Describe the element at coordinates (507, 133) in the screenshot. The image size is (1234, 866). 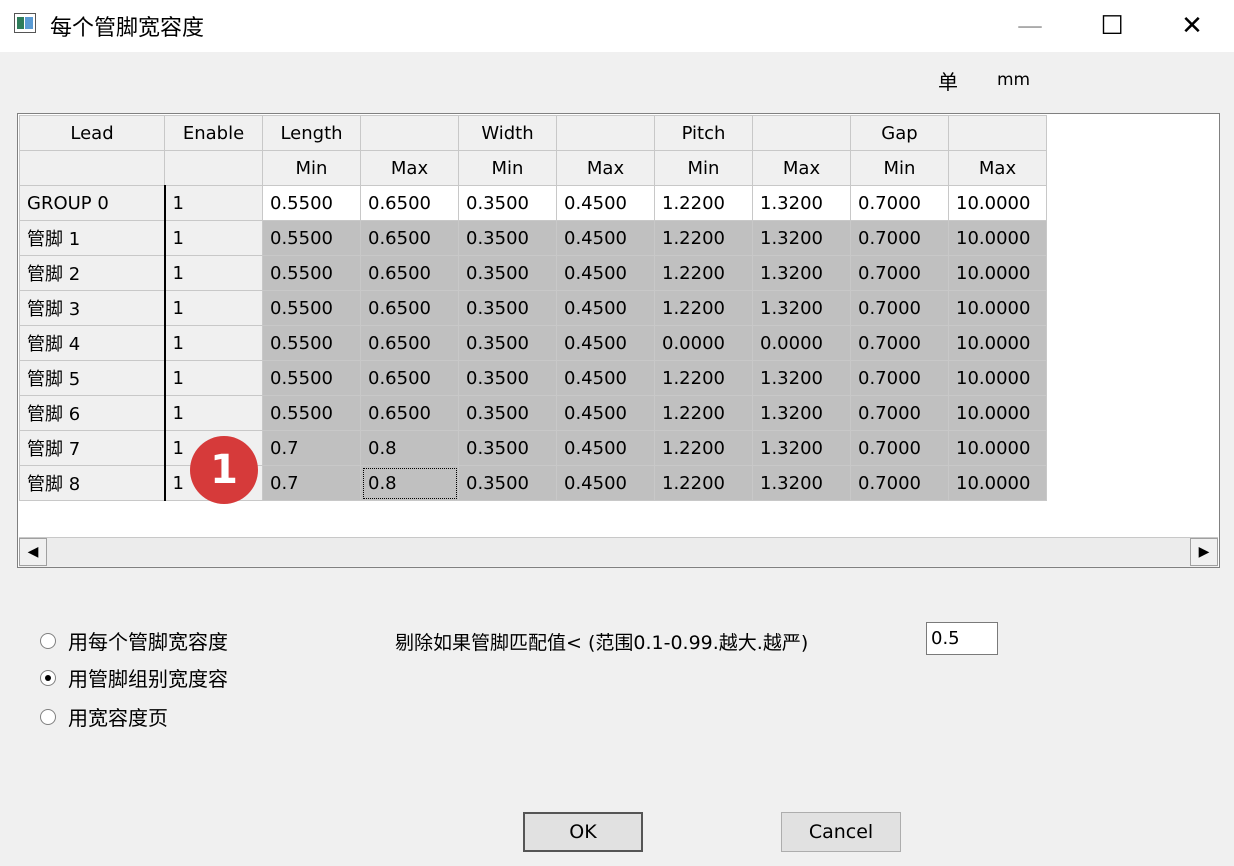
I see `column-header: Width` at that location.